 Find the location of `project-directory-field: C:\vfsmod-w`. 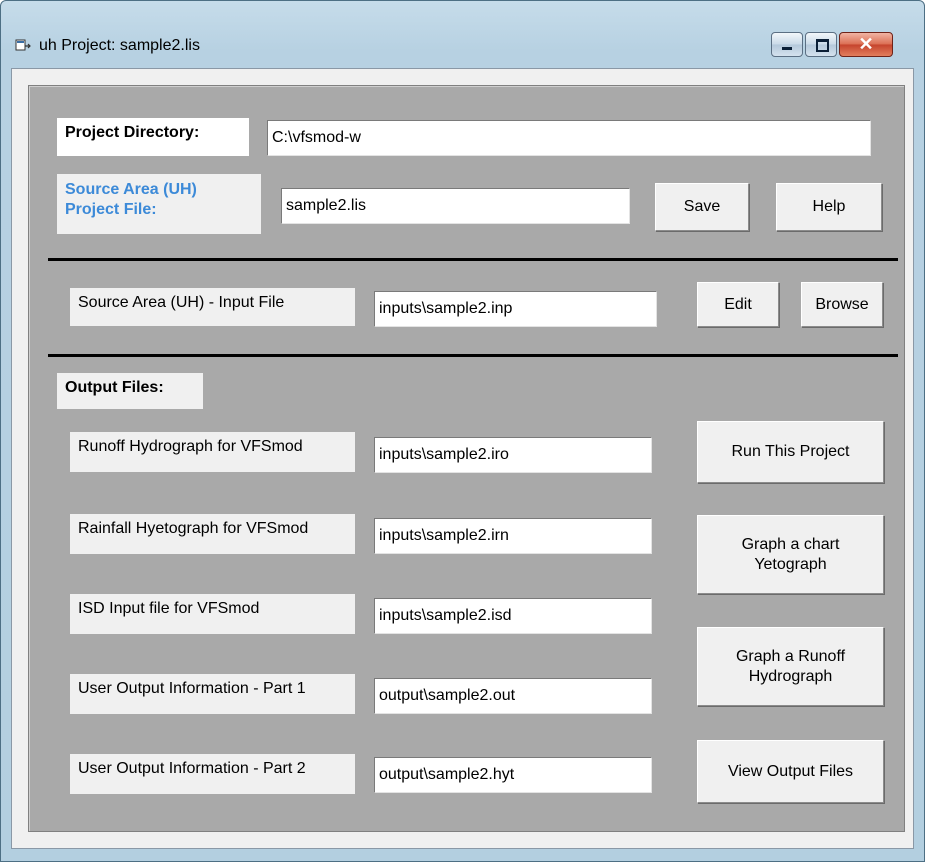

project-directory-field: C:\vfsmod-w is located at coordinates (569, 138).